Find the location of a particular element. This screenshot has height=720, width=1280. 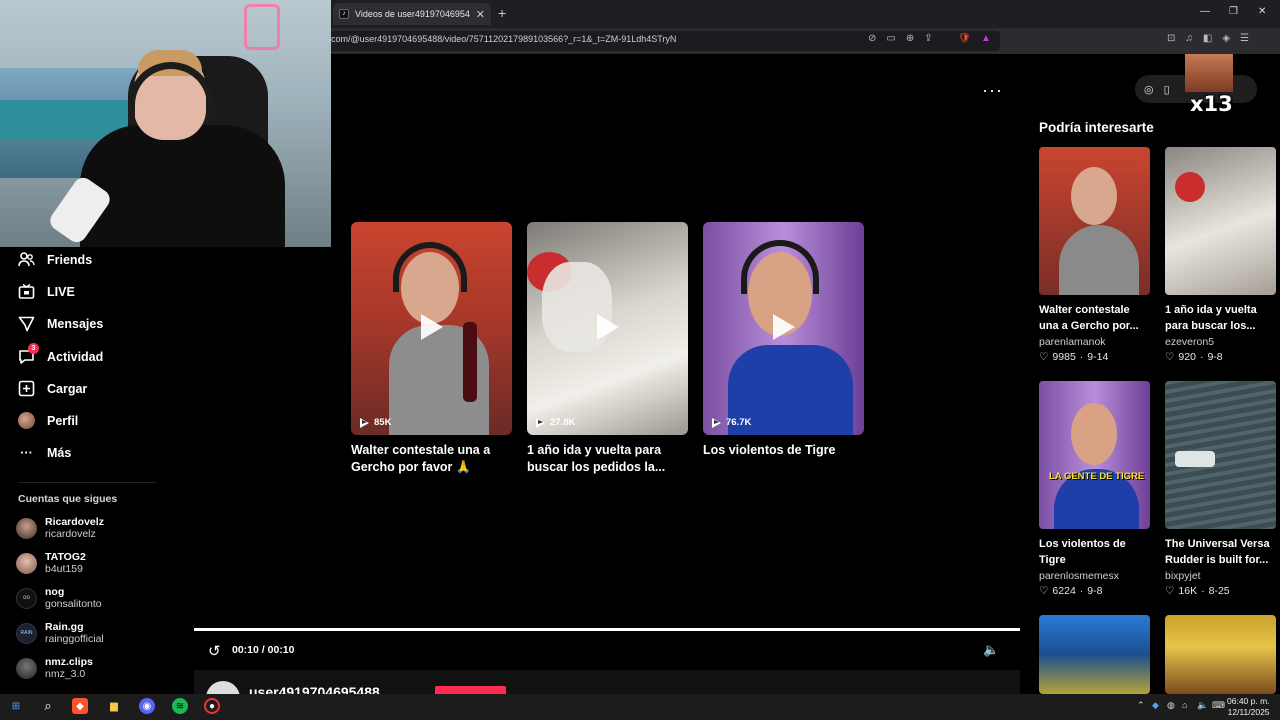

windows-start-icon: ⊞ is located at coordinates (16, 706).